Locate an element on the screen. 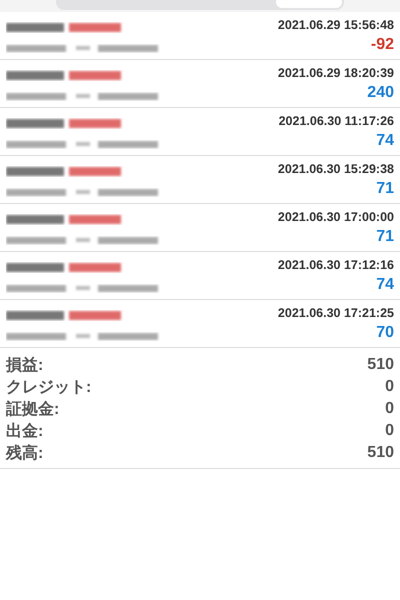 This screenshot has height=600, width=400. profit-value: 240 is located at coordinates (380, 93).